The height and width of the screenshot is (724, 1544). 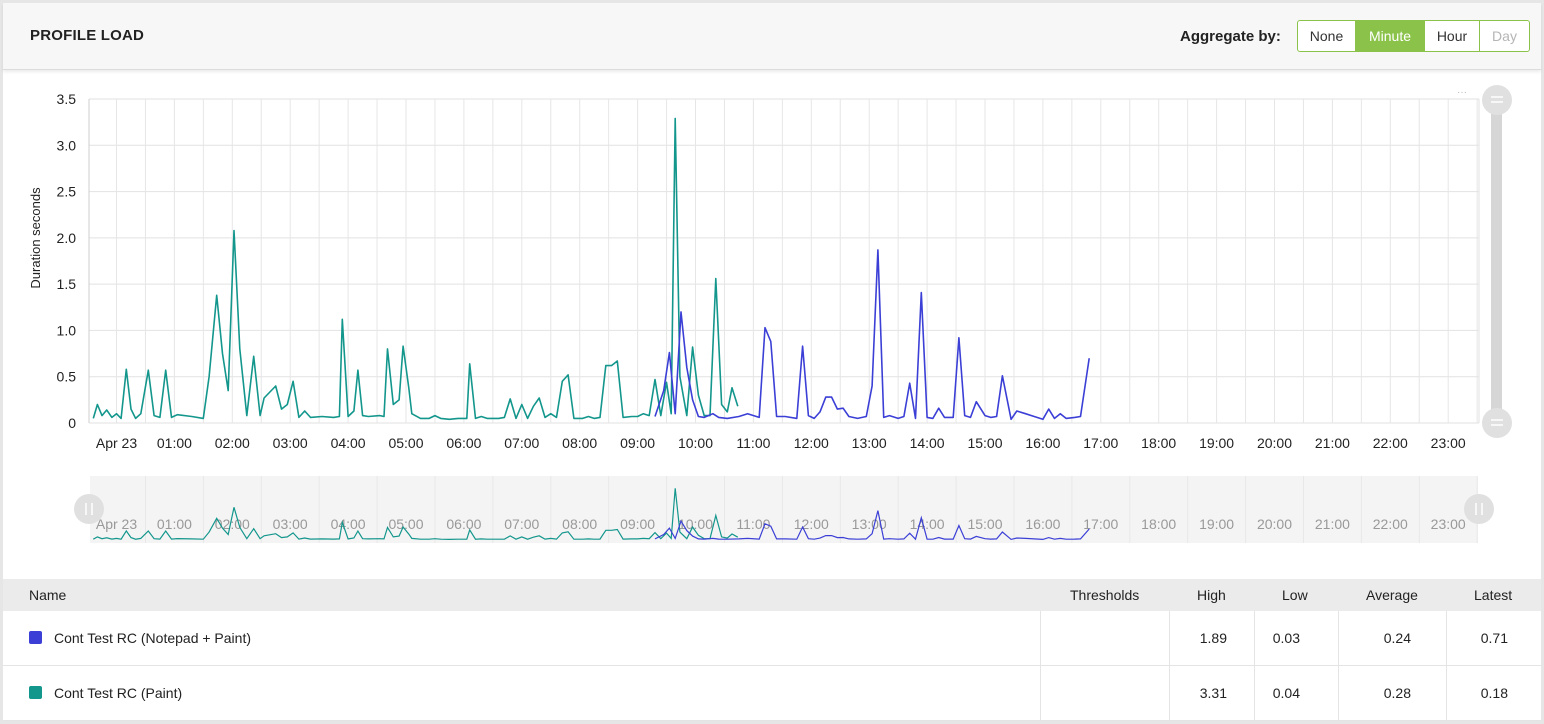 What do you see at coordinates (1493, 595) in the screenshot?
I see `col-latest-header: Latest` at bounding box center [1493, 595].